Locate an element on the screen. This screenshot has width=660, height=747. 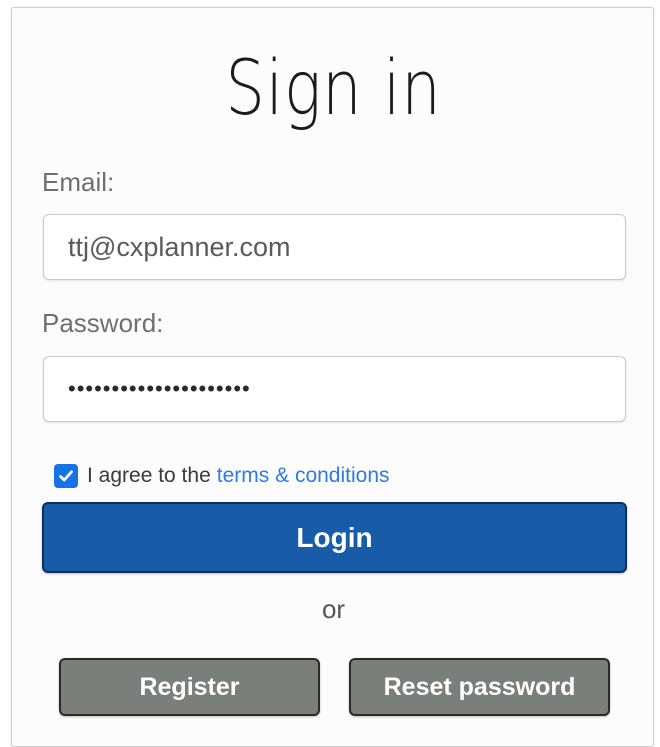
or-divider-text: or is located at coordinates (333, 609).